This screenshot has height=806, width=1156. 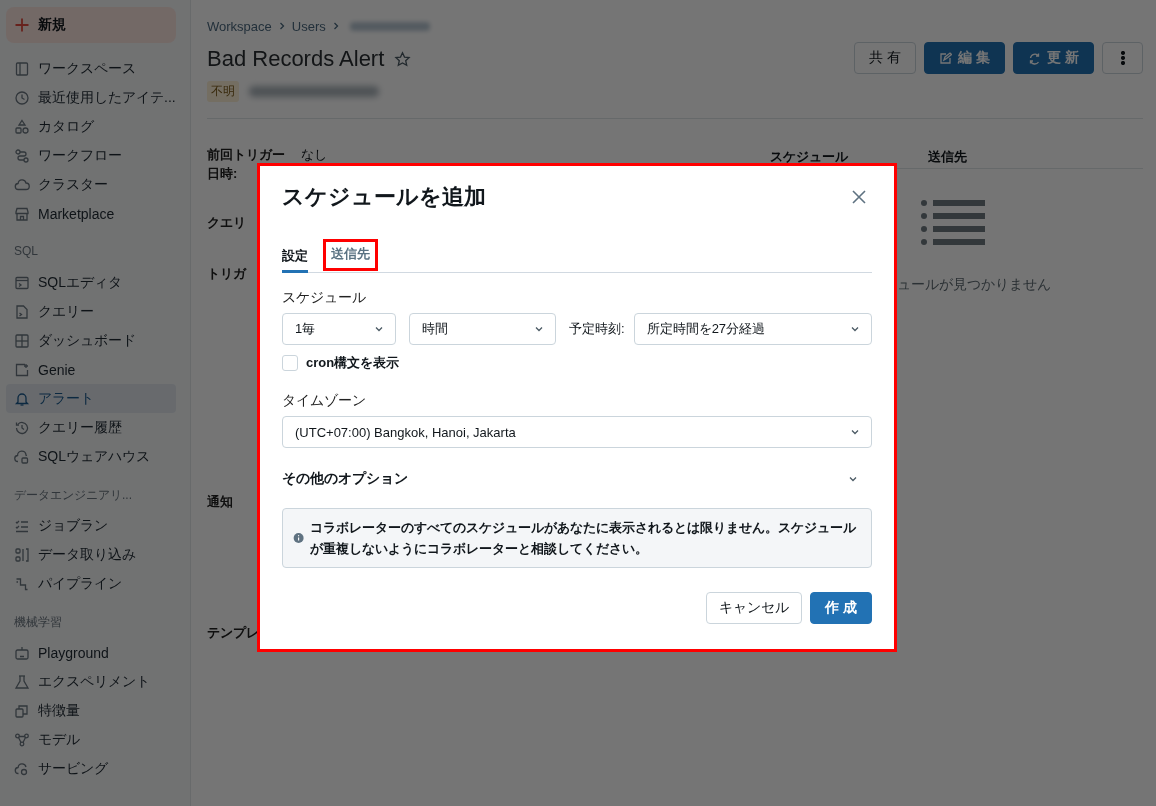 I want to click on section-heading: SQL, so click(x=26, y=252).